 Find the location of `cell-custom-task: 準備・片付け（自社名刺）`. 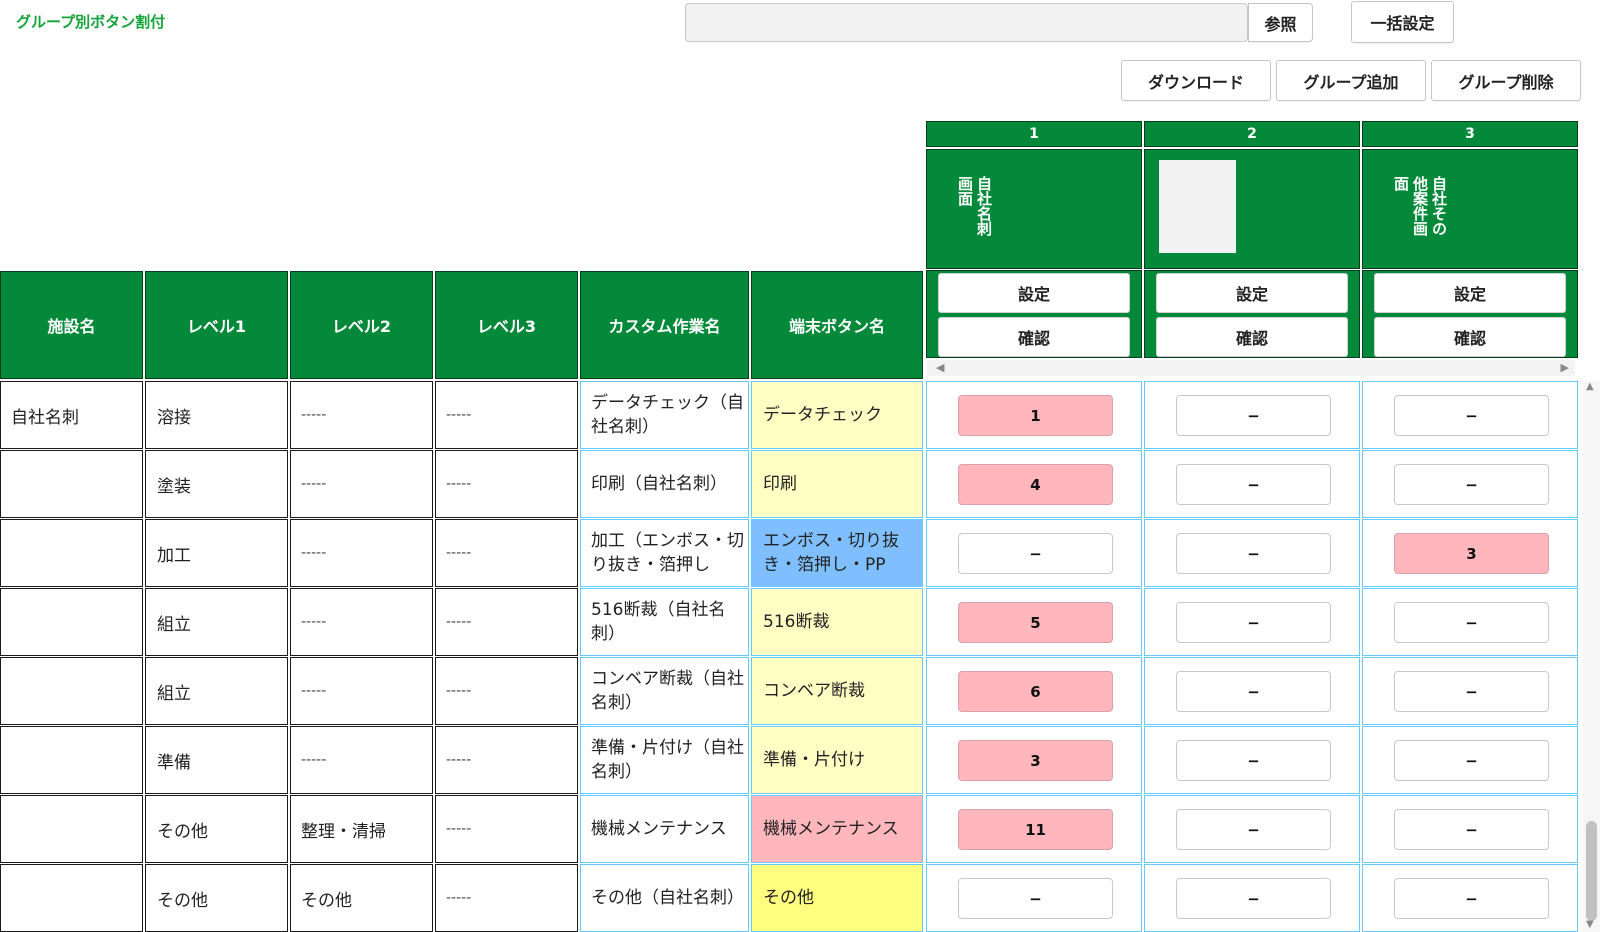

cell-custom-task: 準備・片付け（自社名刺） is located at coordinates (664, 760).